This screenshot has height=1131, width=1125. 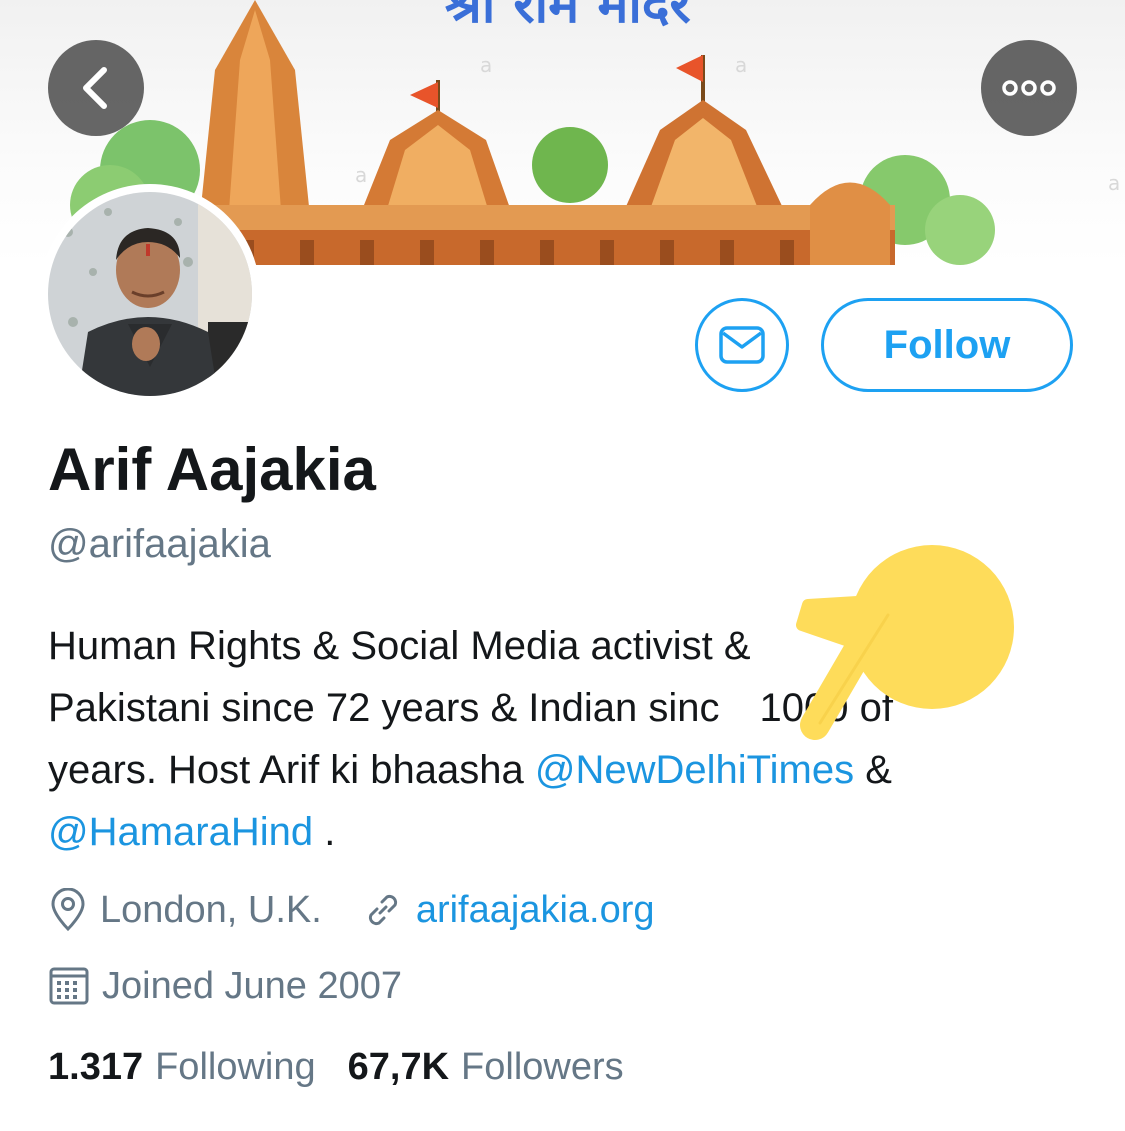 I want to click on mention-hamarahind-link: @HamaraHind, so click(x=180, y=832).